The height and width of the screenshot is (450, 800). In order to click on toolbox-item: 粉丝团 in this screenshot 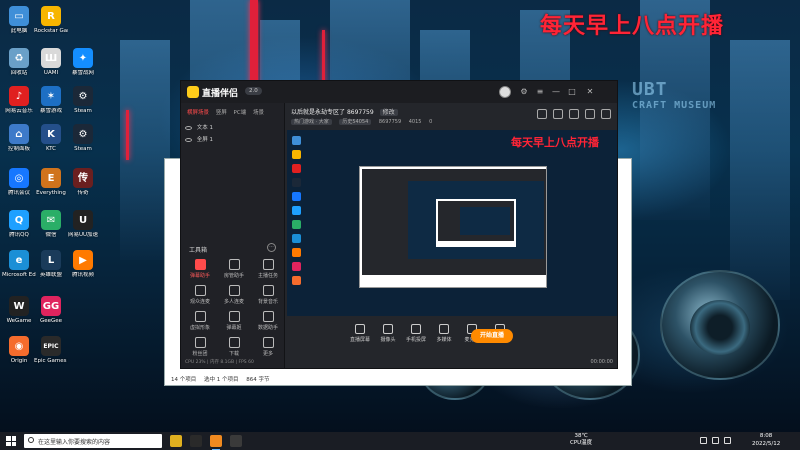, I will do `click(200, 347)`.